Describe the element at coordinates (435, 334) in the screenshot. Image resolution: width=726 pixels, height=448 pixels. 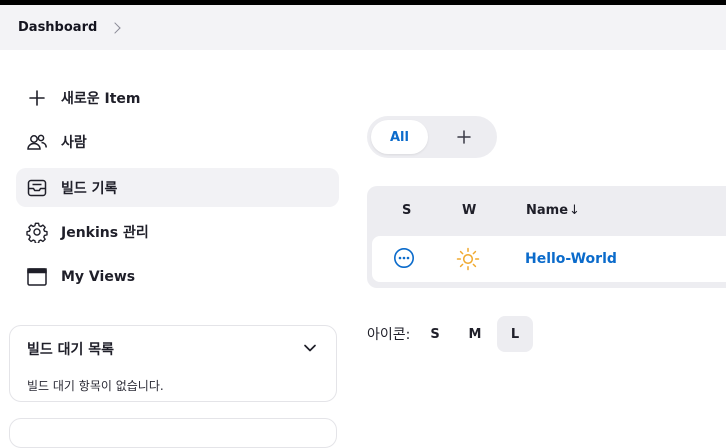
I see `icon-size-s-button: S` at that location.